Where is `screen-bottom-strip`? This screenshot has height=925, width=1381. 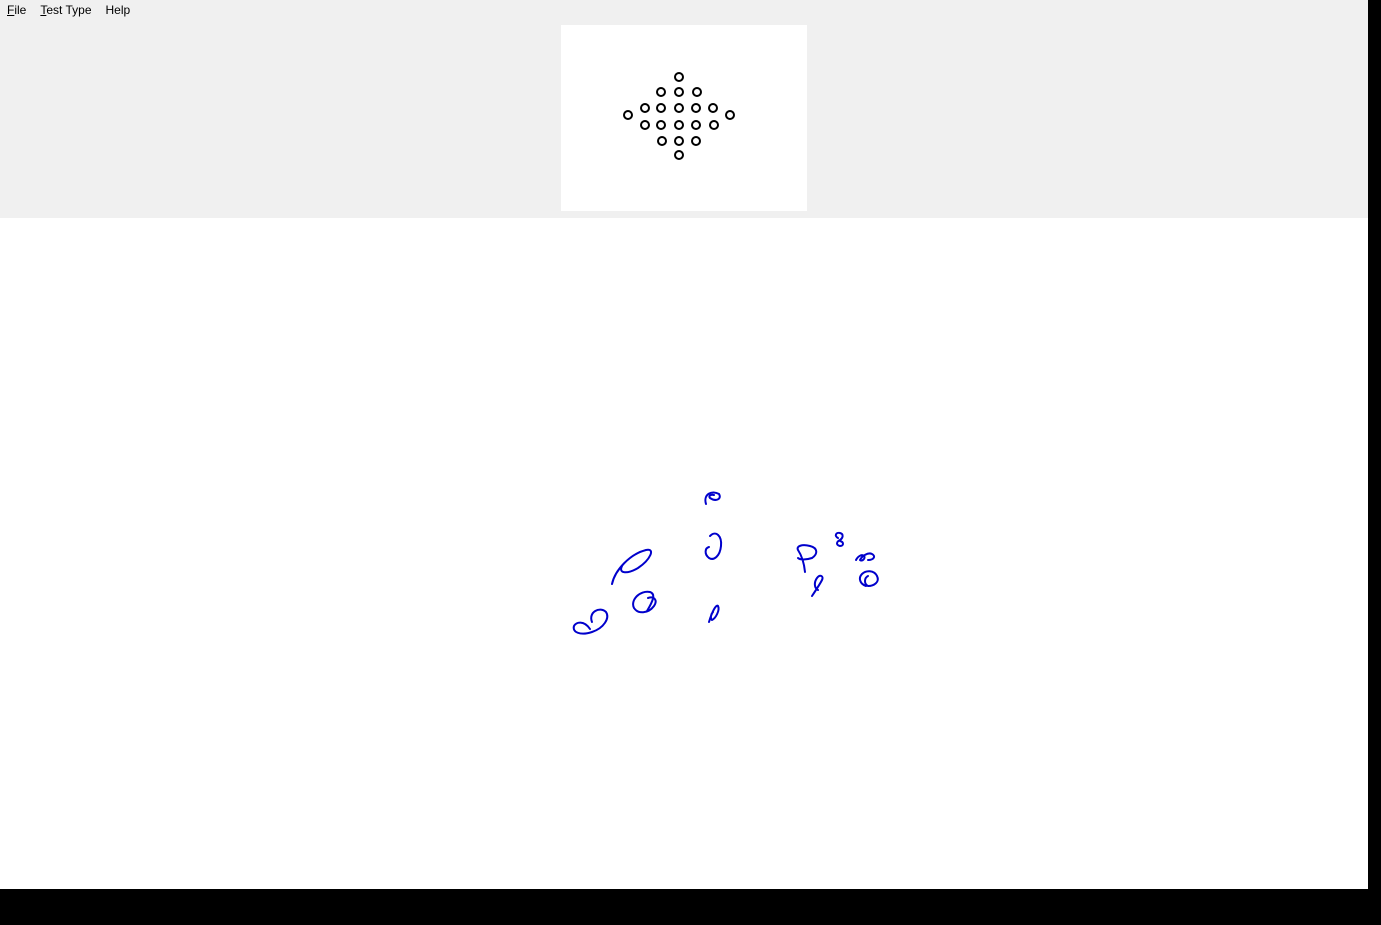
screen-bottom-strip is located at coordinates (690, 907).